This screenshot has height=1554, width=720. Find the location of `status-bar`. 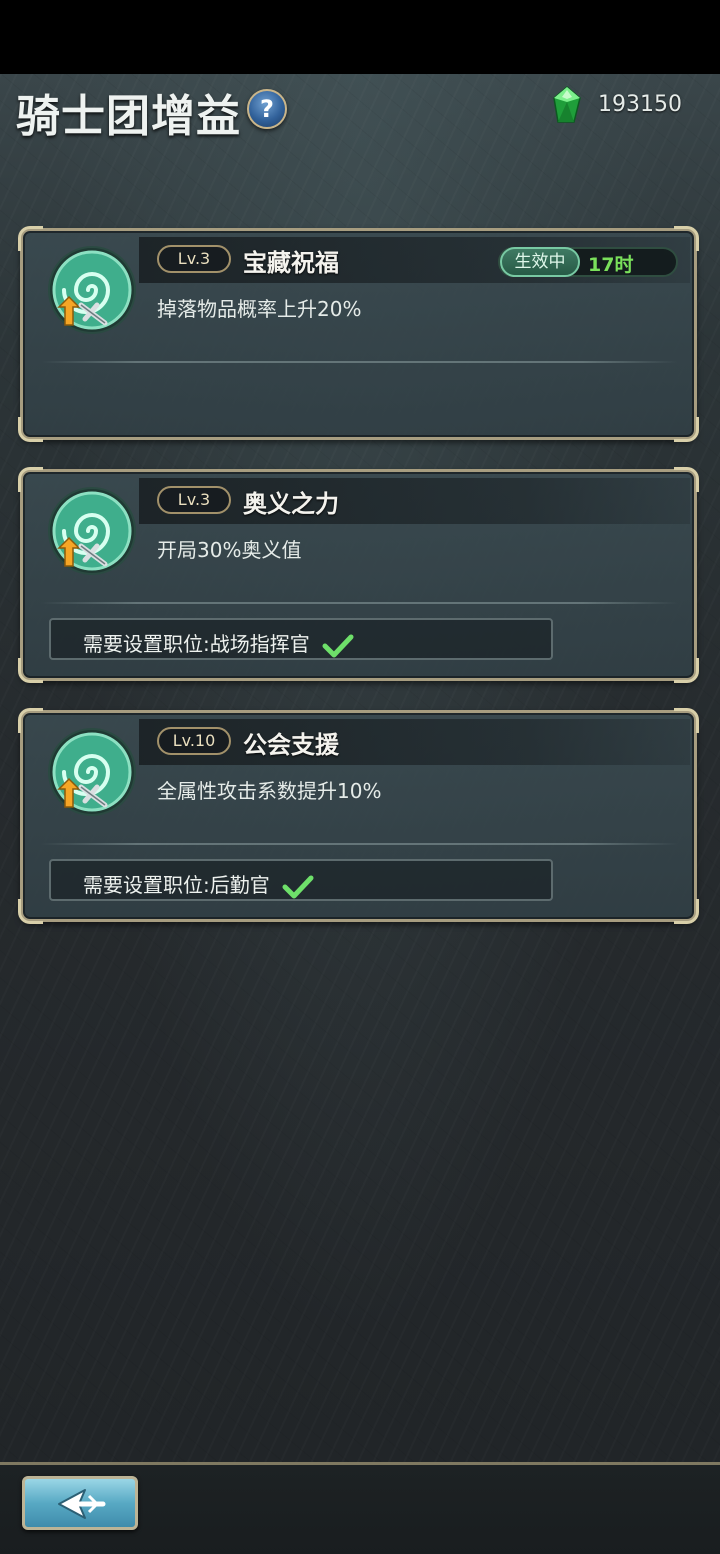

status-bar is located at coordinates (360, 37).